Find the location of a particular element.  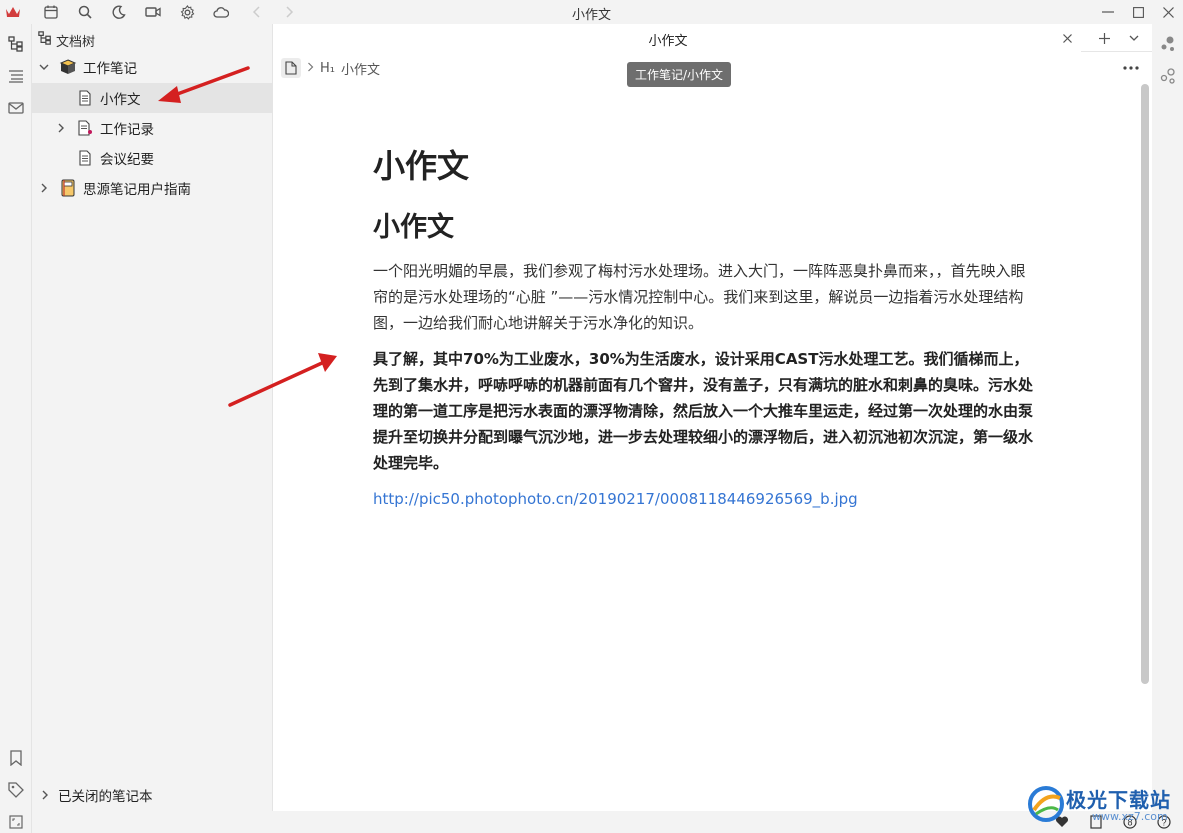

tree-item-meeting-minutes: 会议纪要 is located at coordinates (152, 158).